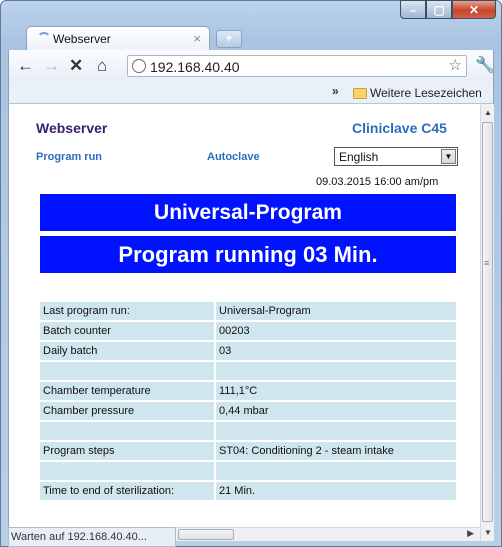 The height and width of the screenshot is (547, 502). What do you see at coordinates (328, 534) in the screenshot?
I see `horizontal-scrollbar: ▶` at bounding box center [328, 534].